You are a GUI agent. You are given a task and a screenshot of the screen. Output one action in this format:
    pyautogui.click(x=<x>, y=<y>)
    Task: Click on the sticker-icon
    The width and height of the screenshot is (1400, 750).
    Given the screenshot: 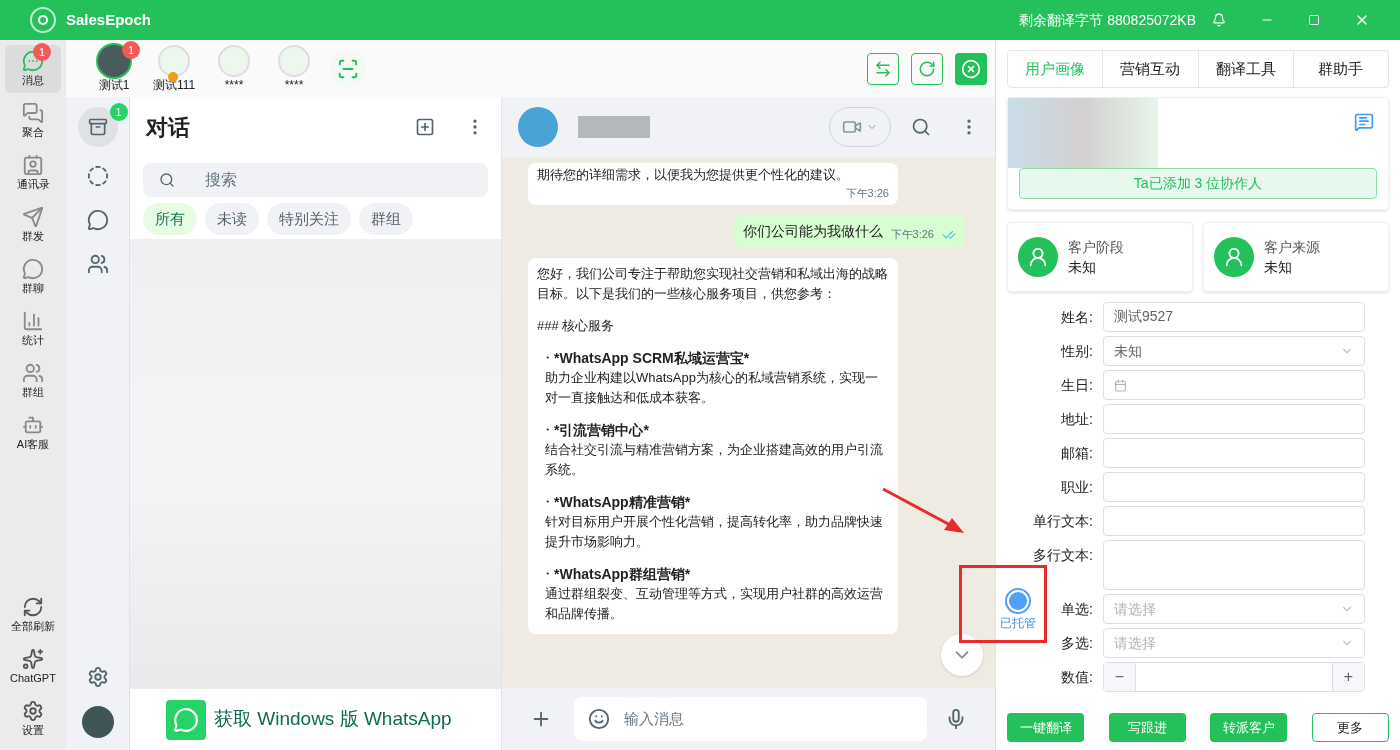 What is the action you would take?
    pyautogui.click(x=599, y=719)
    